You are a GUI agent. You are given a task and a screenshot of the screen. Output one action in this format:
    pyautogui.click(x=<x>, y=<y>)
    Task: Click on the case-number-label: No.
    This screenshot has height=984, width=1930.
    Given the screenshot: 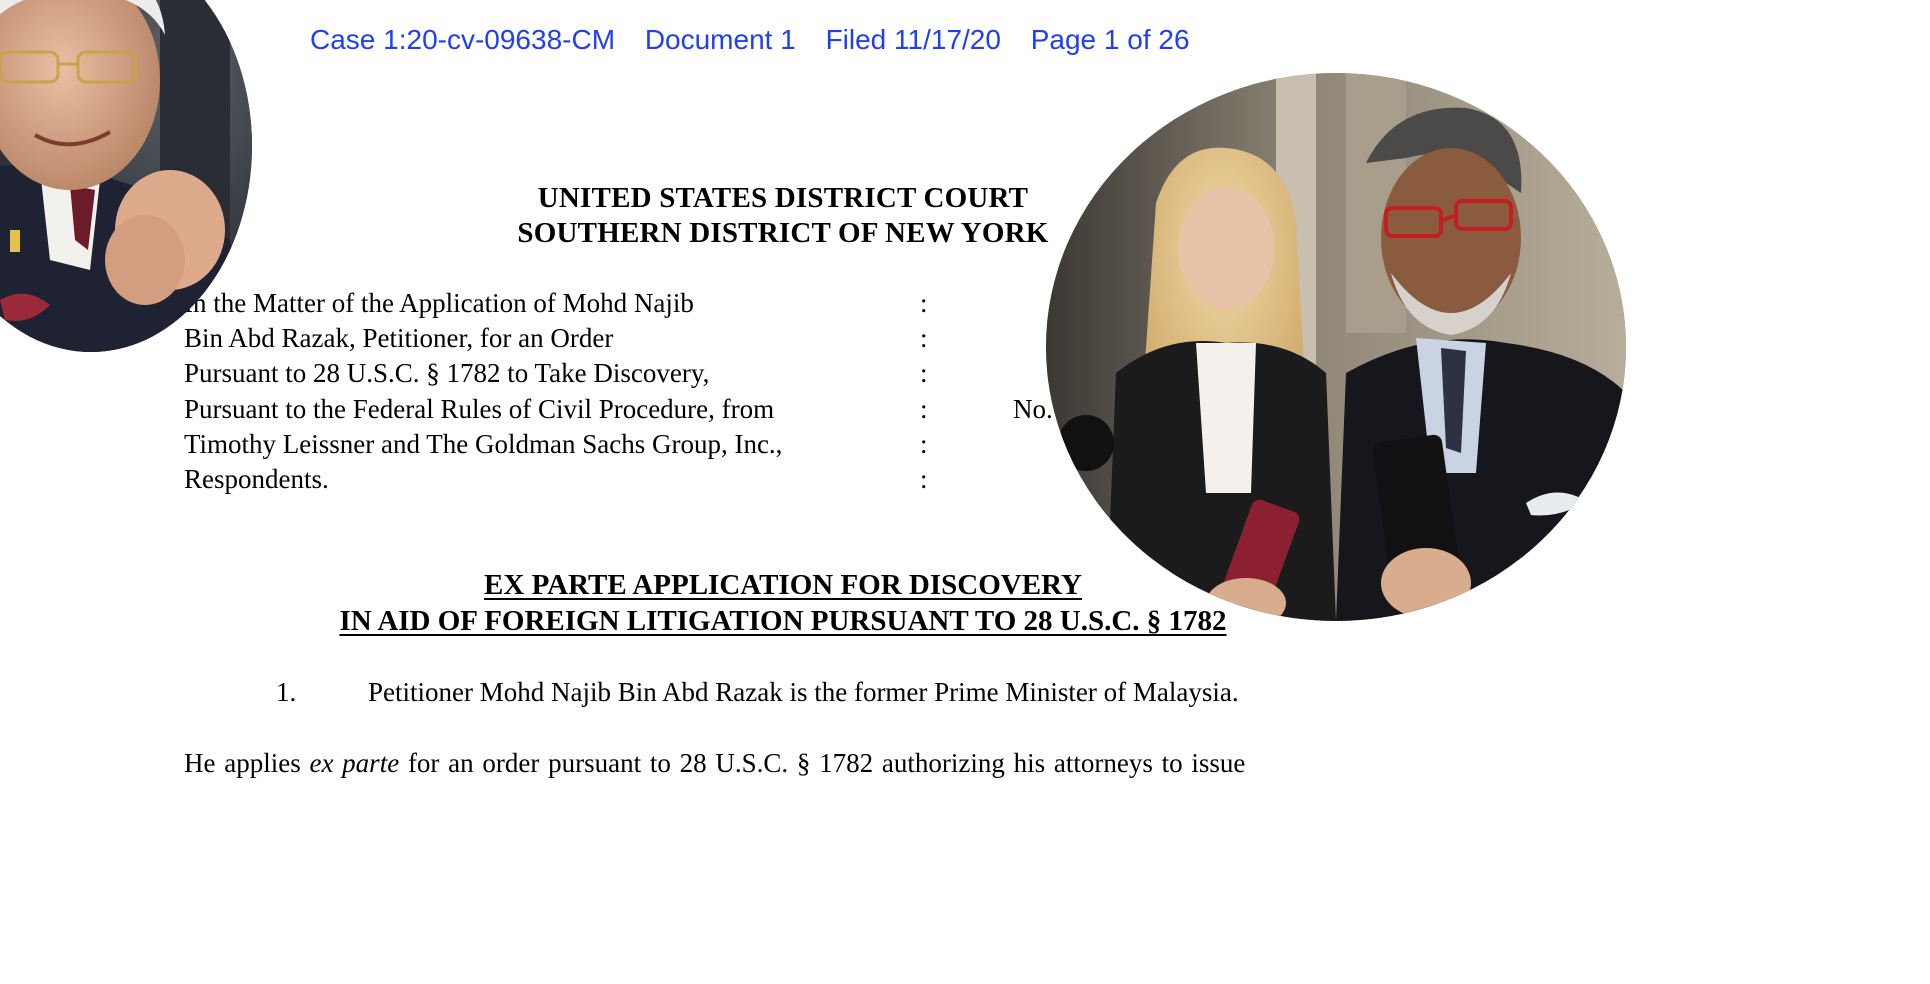 What is the action you would take?
    pyautogui.click(x=1033, y=409)
    